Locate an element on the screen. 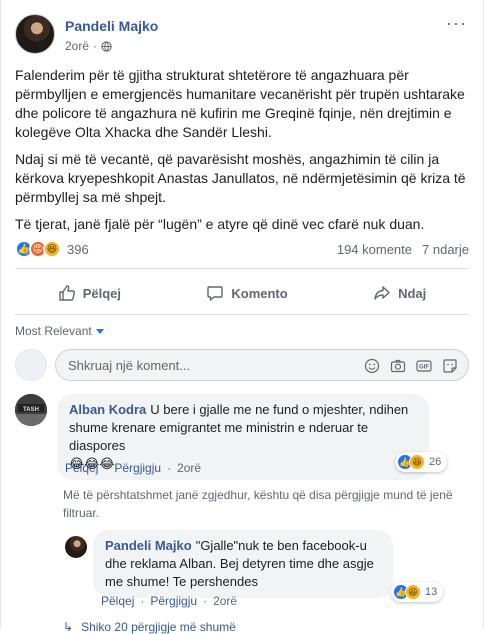 The height and width of the screenshot is (634, 484). svg-text: GIF is located at coordinates (424, 367).